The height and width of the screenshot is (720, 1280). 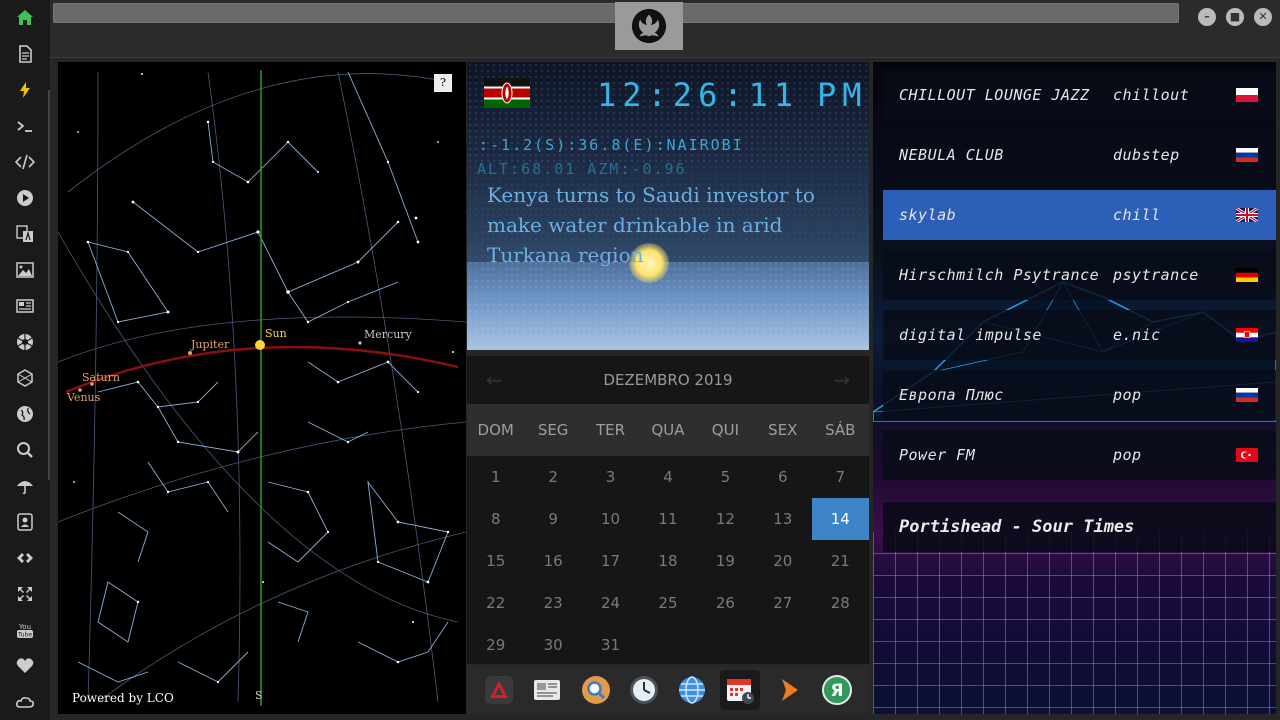 What do you see at coordinates (25, 342) in the screenshot?
I see `sidebar-aperture` at bounding box center [25, 342].